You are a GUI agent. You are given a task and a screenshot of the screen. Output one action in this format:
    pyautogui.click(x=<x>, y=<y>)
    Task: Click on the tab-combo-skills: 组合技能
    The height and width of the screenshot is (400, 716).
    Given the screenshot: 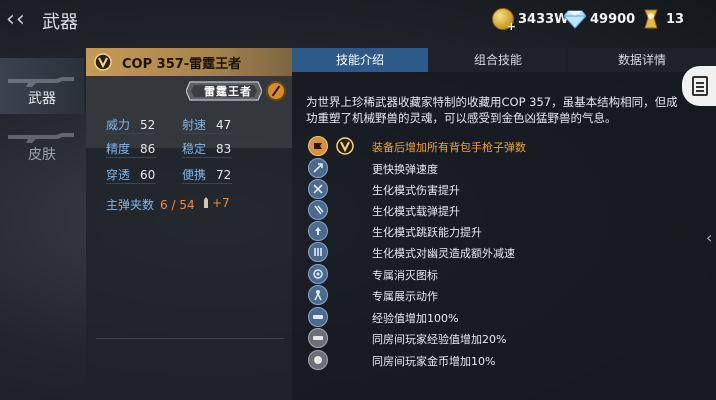 What is the action you would take?
    pyautogui.click(x=498, y=60)
    